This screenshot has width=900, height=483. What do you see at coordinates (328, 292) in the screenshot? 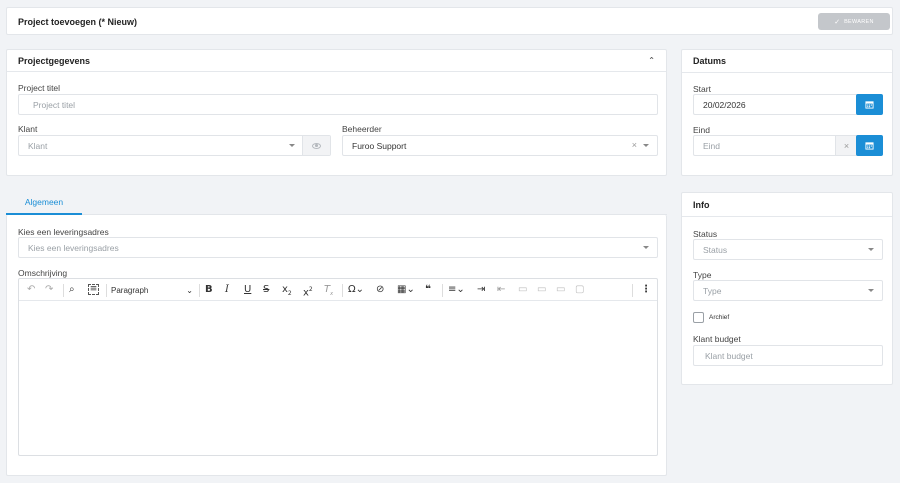
I see `clear-formatting-icon: Tx` at bounding box center [328, 292].